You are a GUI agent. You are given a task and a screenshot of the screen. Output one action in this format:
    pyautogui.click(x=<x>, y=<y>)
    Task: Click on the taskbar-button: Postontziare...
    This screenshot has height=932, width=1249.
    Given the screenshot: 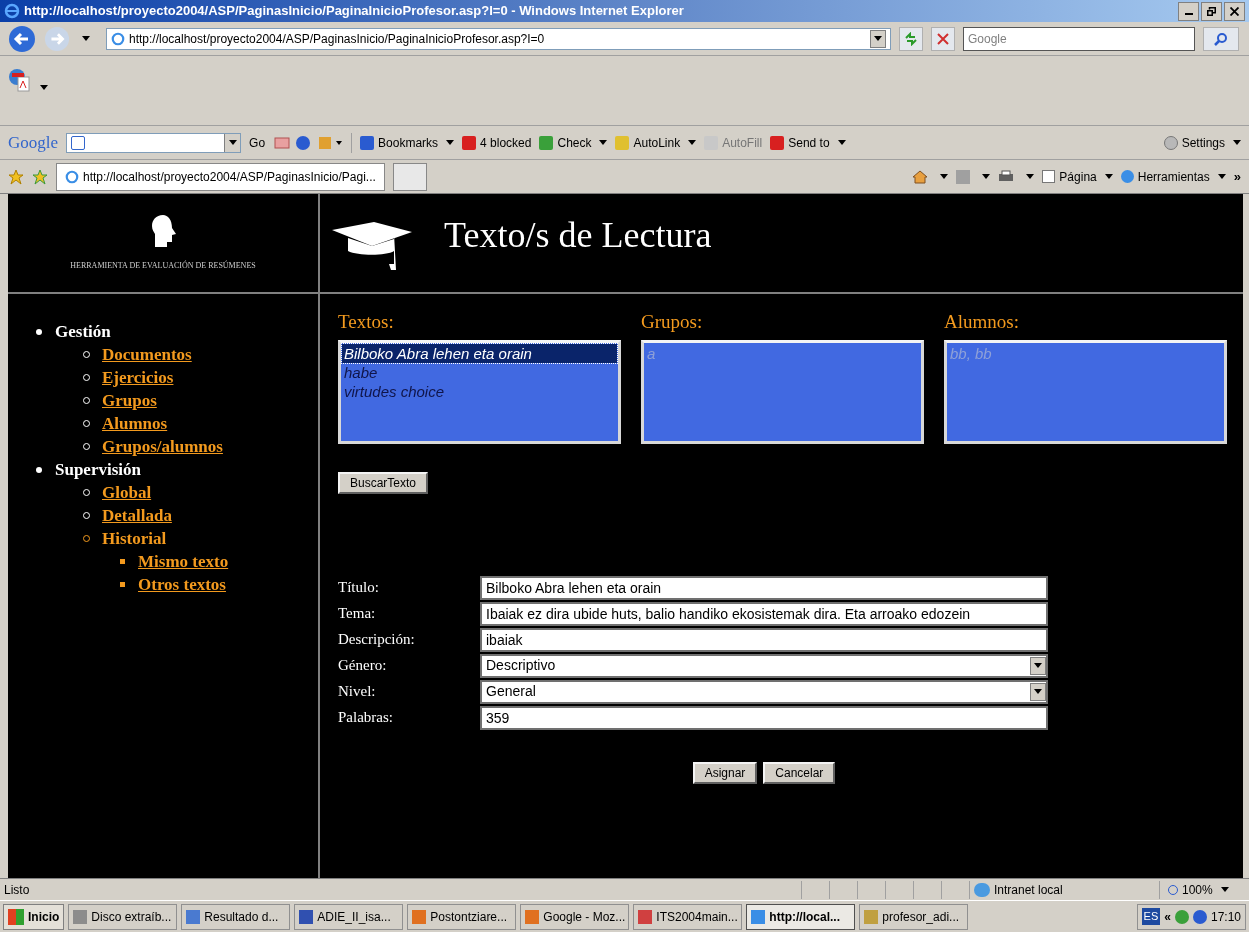 What is the action you would take?
    pyautogui.click(x=462, y=916)
    